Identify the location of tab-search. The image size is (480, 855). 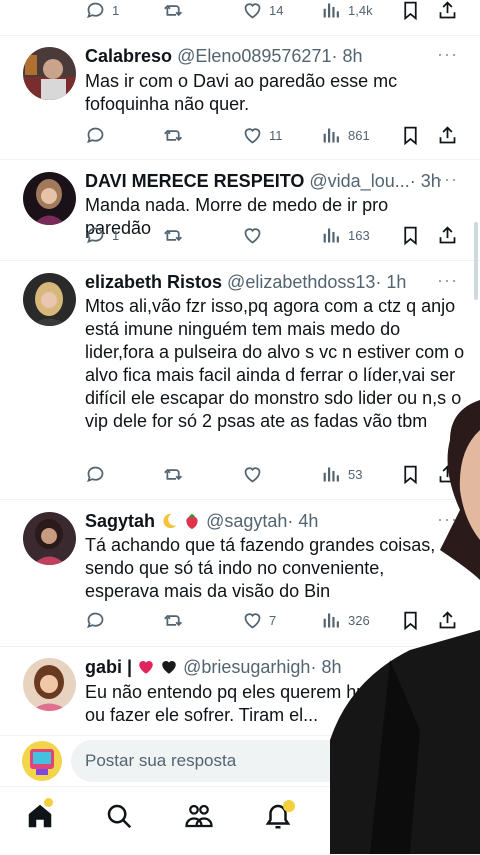
(119, 816).